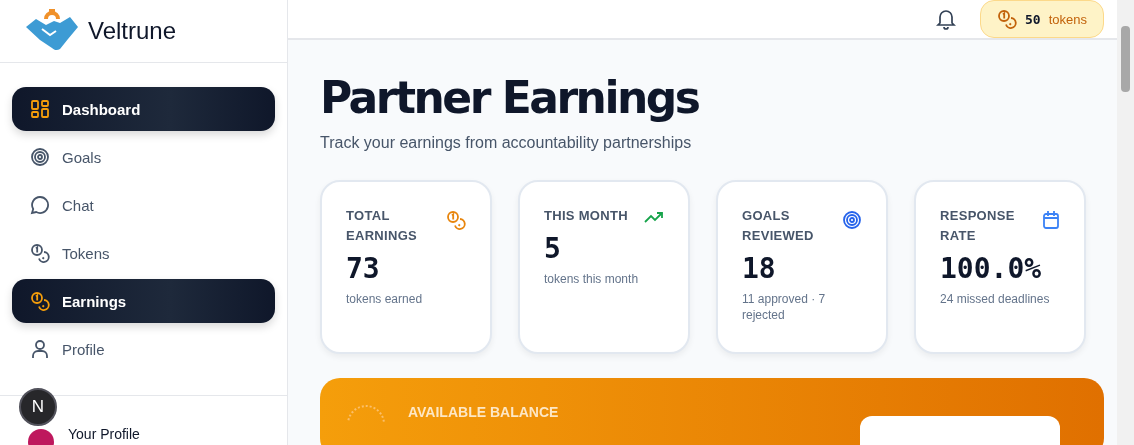 The image size is (1134, 445). What do you see at coordinates (143, 253) in the screenshot?
I see `nav-item: Tokens` at bounding box center [143, 253].